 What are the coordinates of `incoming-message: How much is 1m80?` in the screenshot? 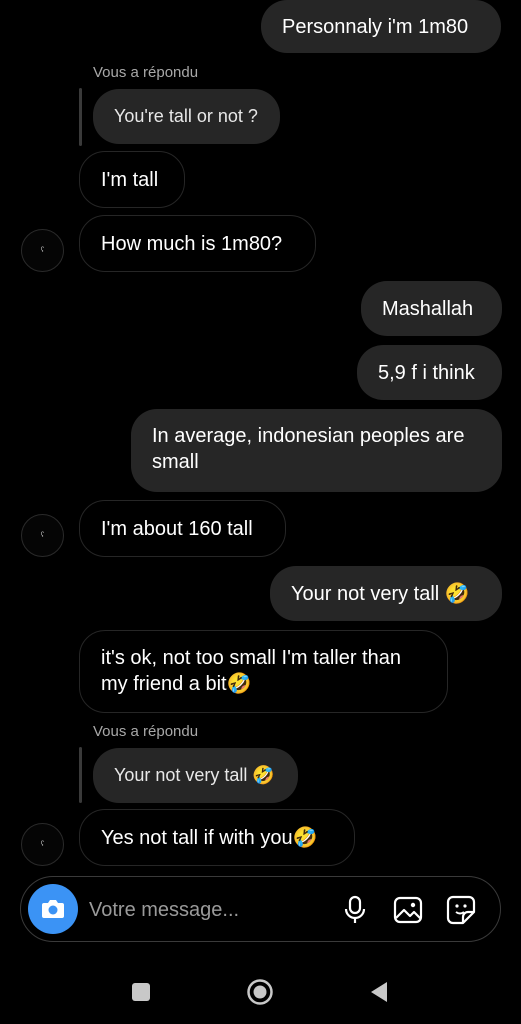 It's located at (197, 243).